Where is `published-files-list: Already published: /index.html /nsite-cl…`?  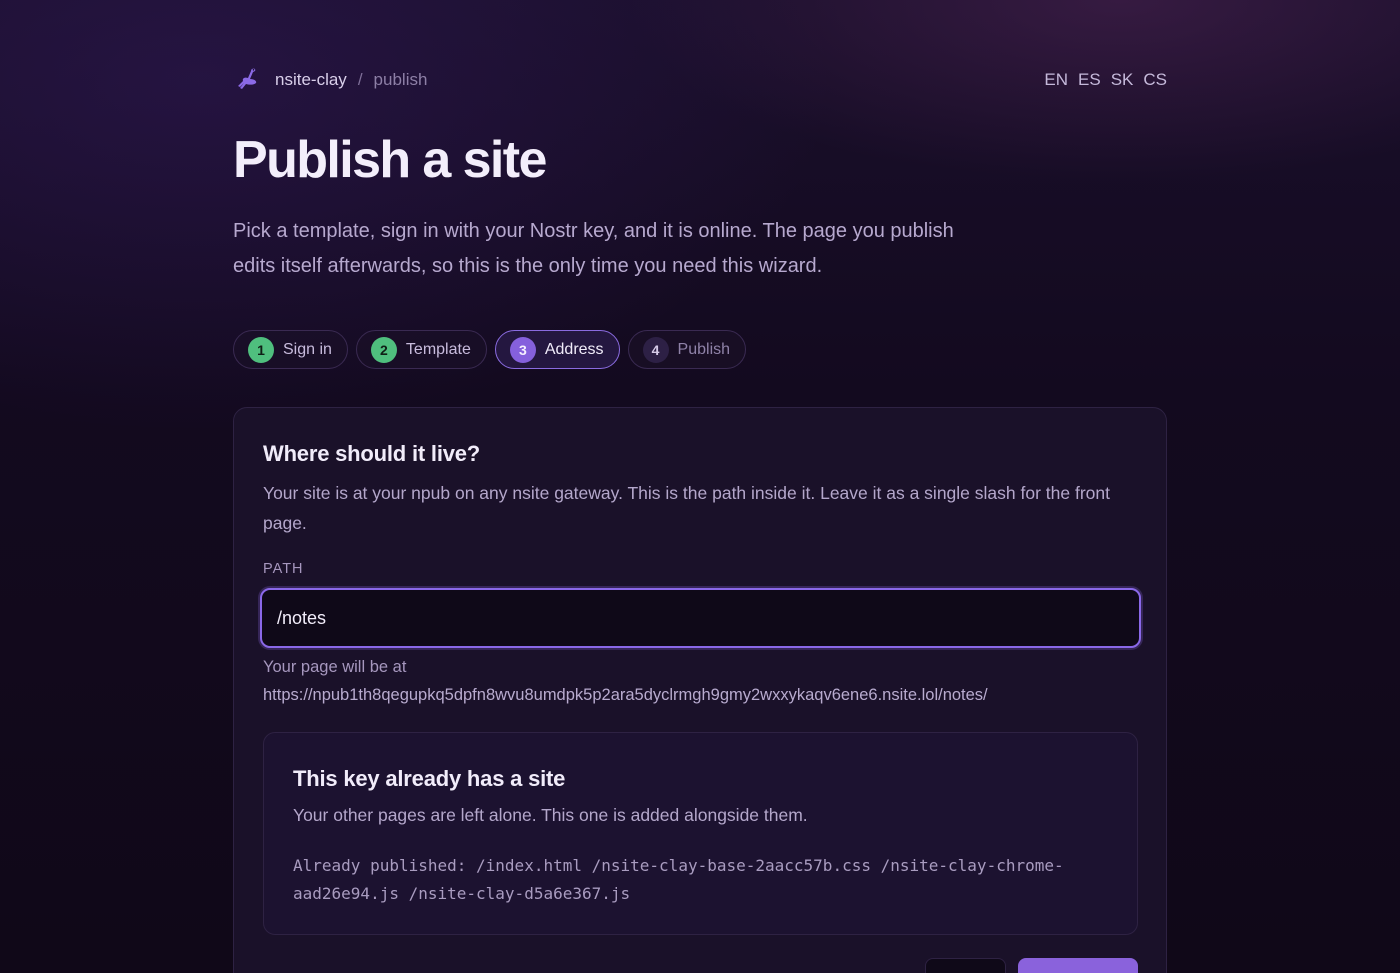 published-files-list: Already published: /index.html /nsite-cl… is located at coordinates (678, 879).